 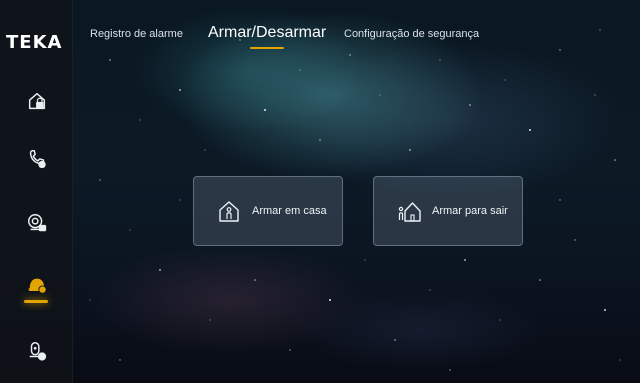 I want to click on security-shield-icon, so click(x=37, y=286).